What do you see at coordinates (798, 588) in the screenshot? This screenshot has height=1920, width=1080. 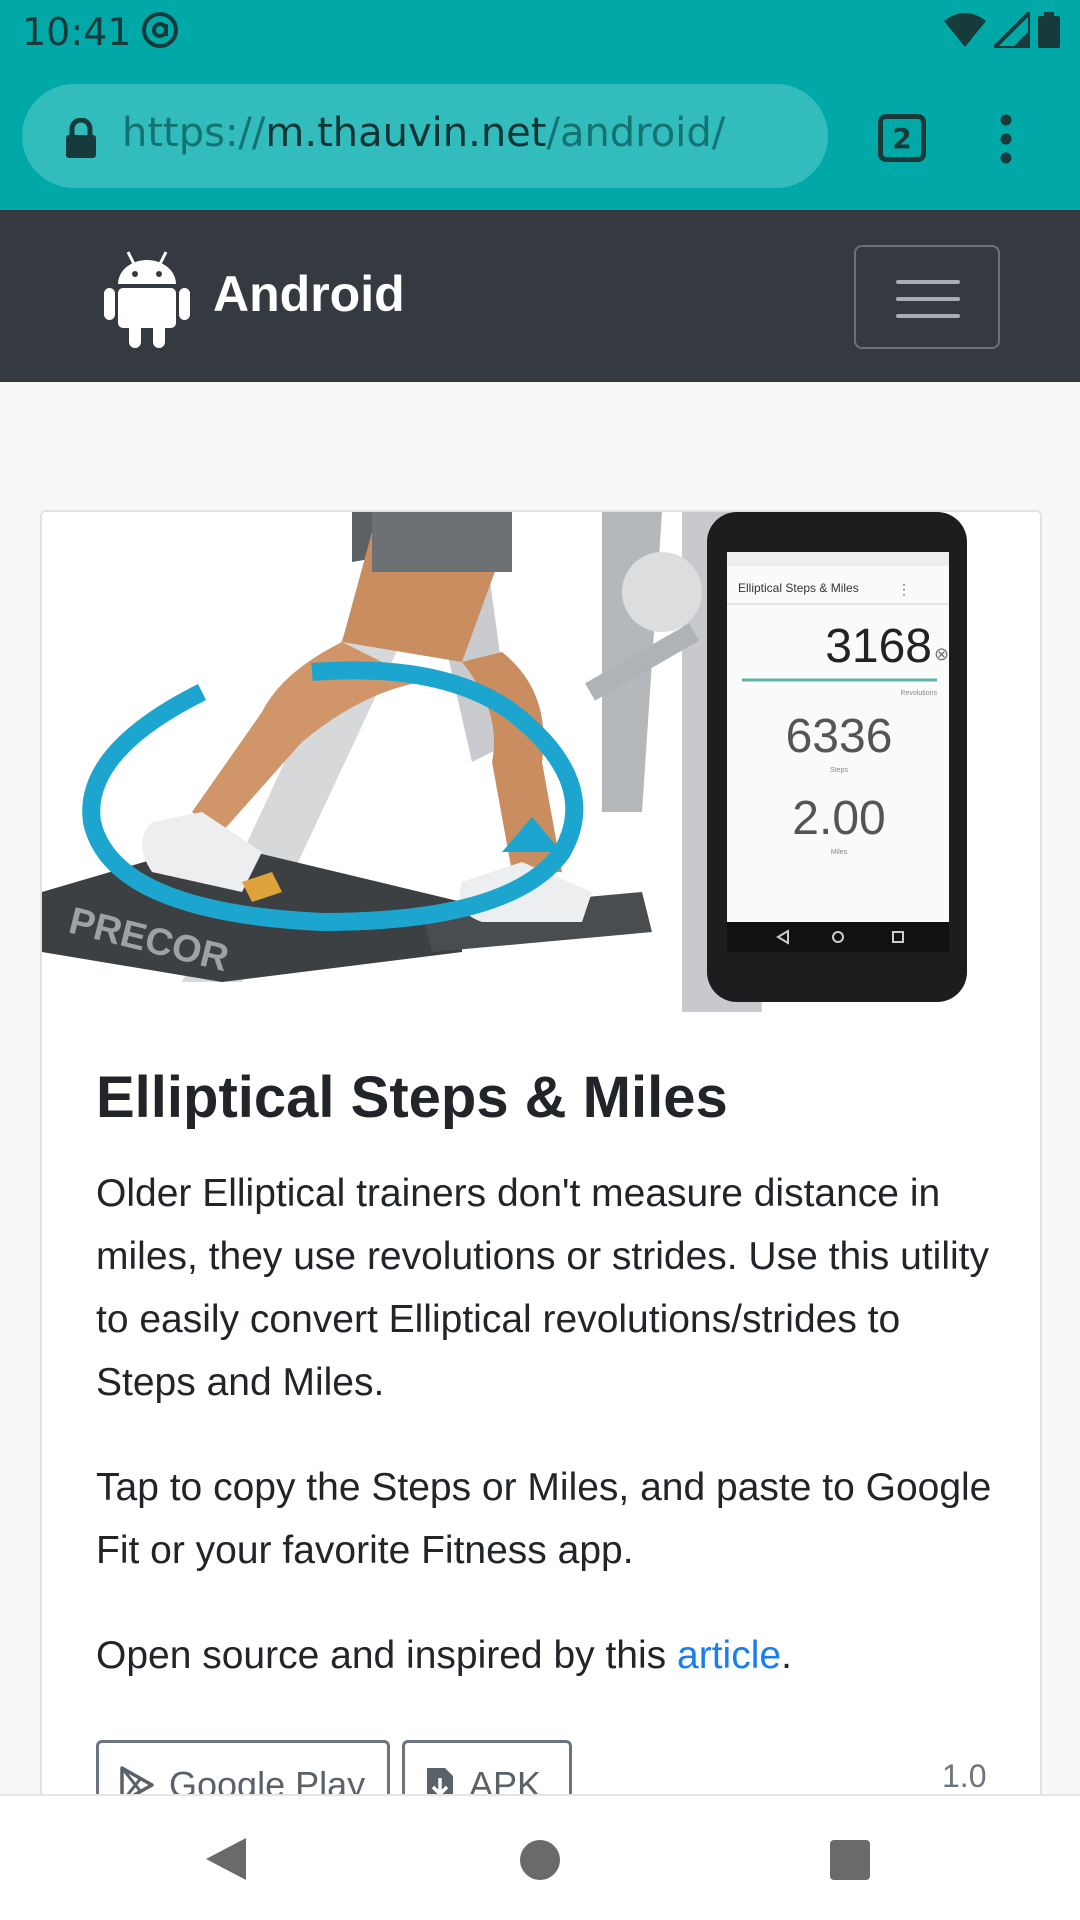 I see `phone-app-title: Elliptical Steps & Miles` at bounding box center [798, 588].